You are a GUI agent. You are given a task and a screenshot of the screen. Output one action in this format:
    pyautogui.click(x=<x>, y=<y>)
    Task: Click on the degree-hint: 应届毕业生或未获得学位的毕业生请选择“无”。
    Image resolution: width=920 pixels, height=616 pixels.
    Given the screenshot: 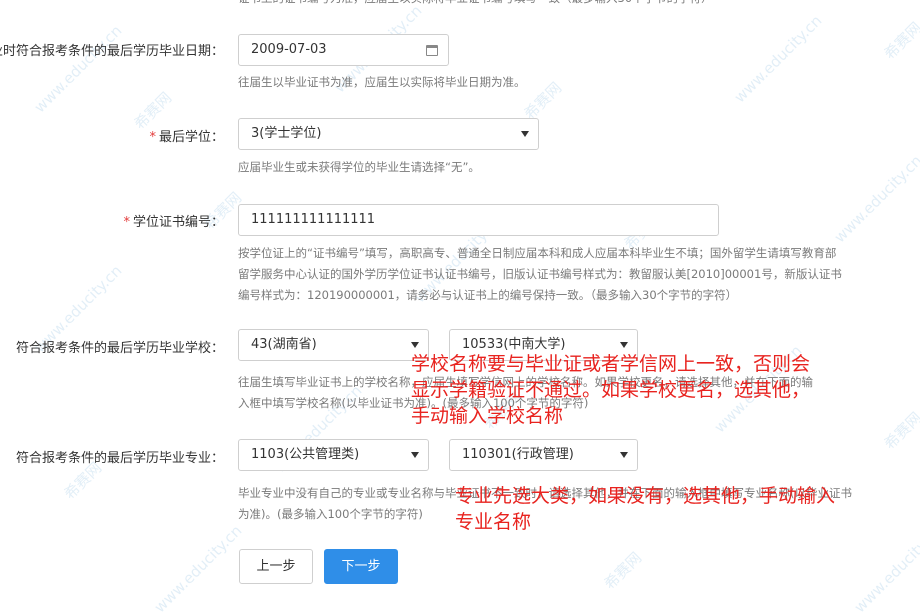 What is the action you would take?
    pyautogui.click(x=359, y=167)
    